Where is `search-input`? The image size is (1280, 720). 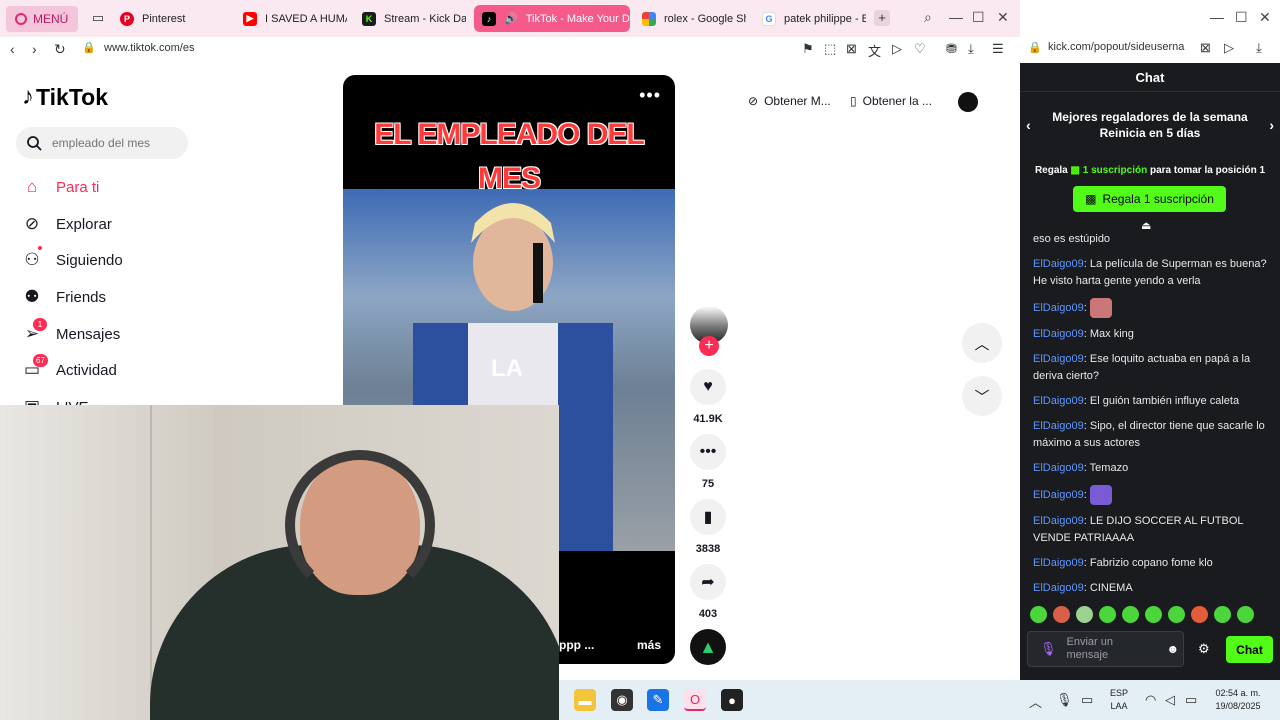 search-input is located at coordinates (117, 143).